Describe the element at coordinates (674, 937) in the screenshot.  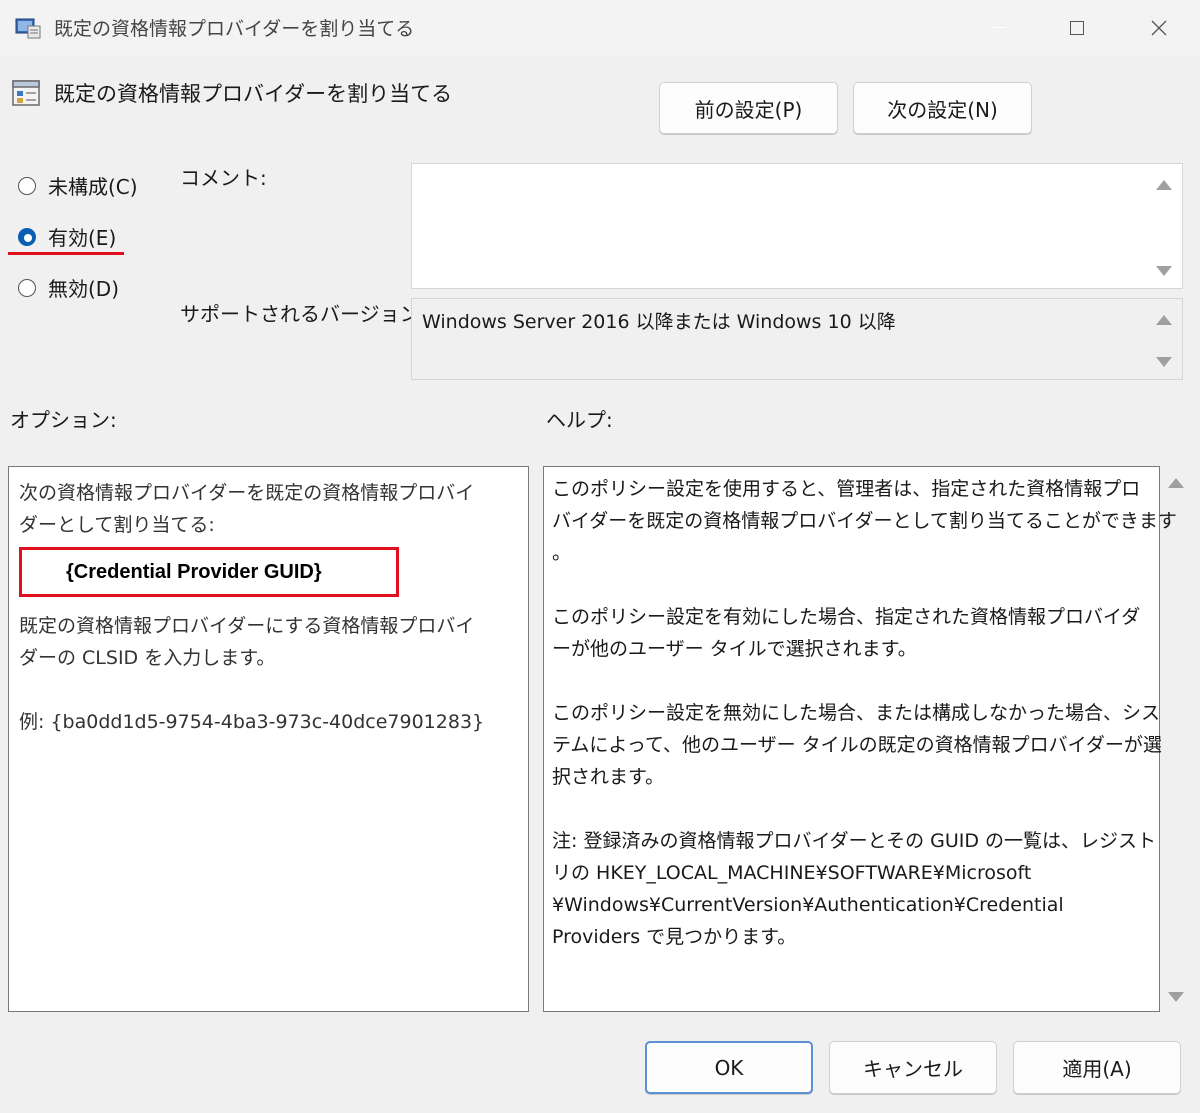
I see `help-line: Providers で見つかります。` at that location.